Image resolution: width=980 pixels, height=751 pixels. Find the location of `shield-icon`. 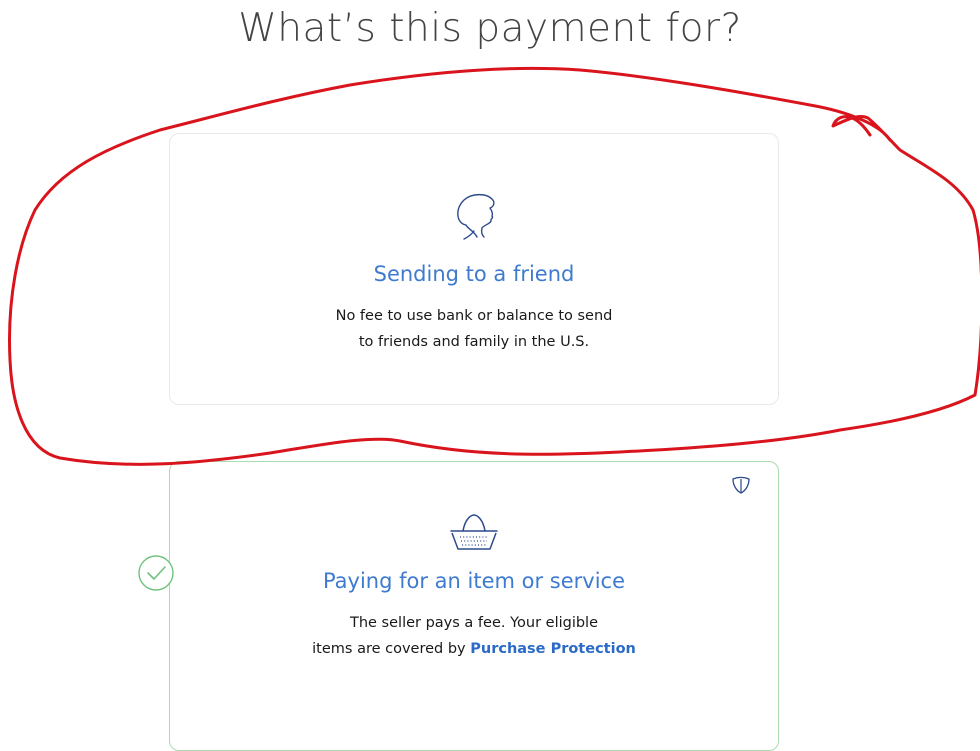

shield-icon is located at coordinates (741, 487).